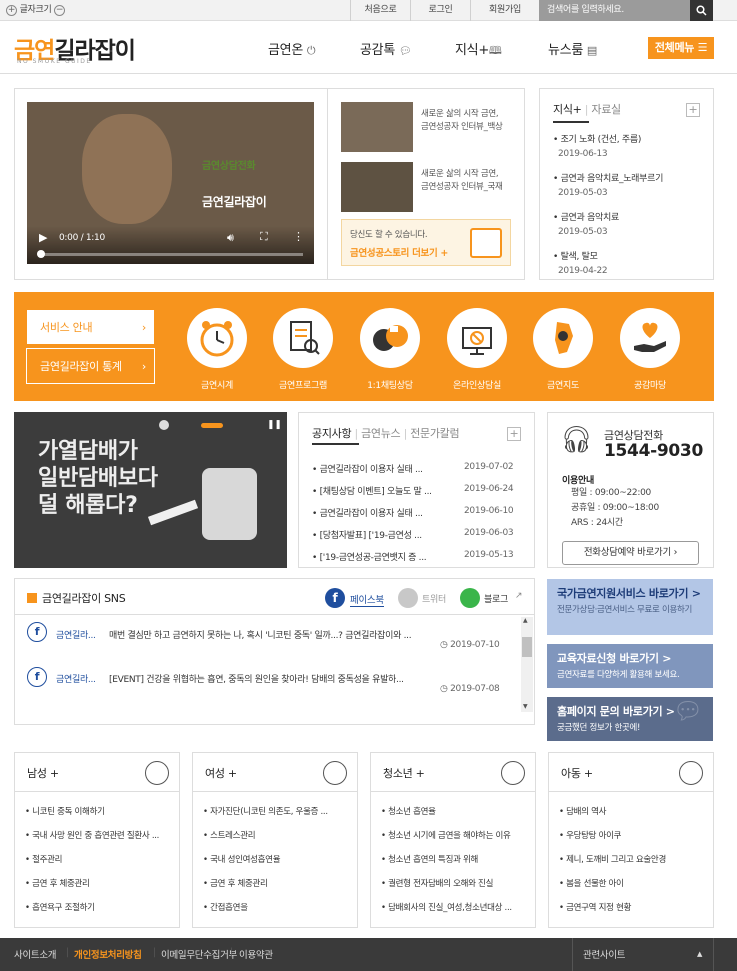 The image size is (737, 971). Describe the element at coordinates (525, 706) in the screenshot. I see `scroll-down-icon: ▼` at that location.